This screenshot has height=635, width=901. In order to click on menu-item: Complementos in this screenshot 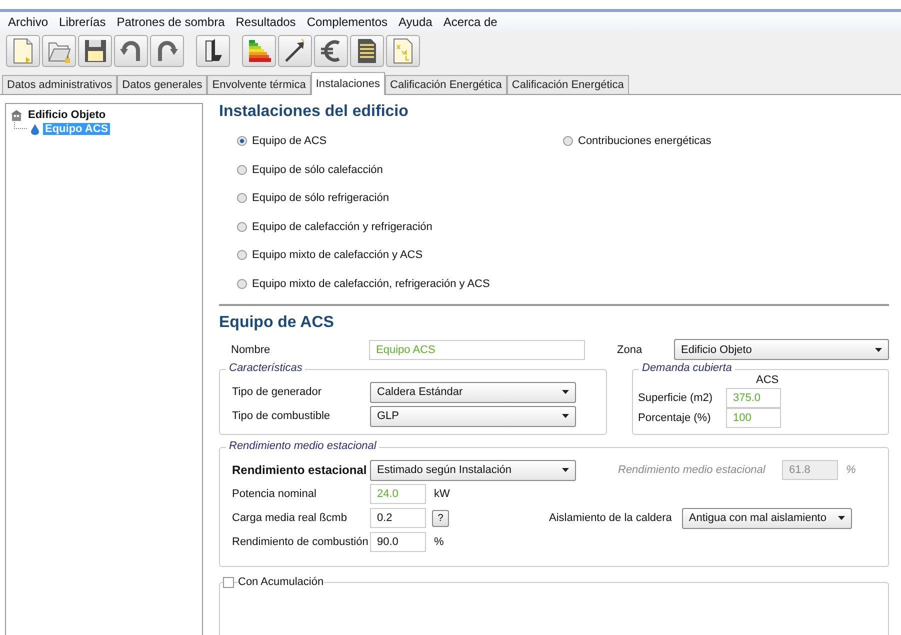, I will do `click(347, 22)`.